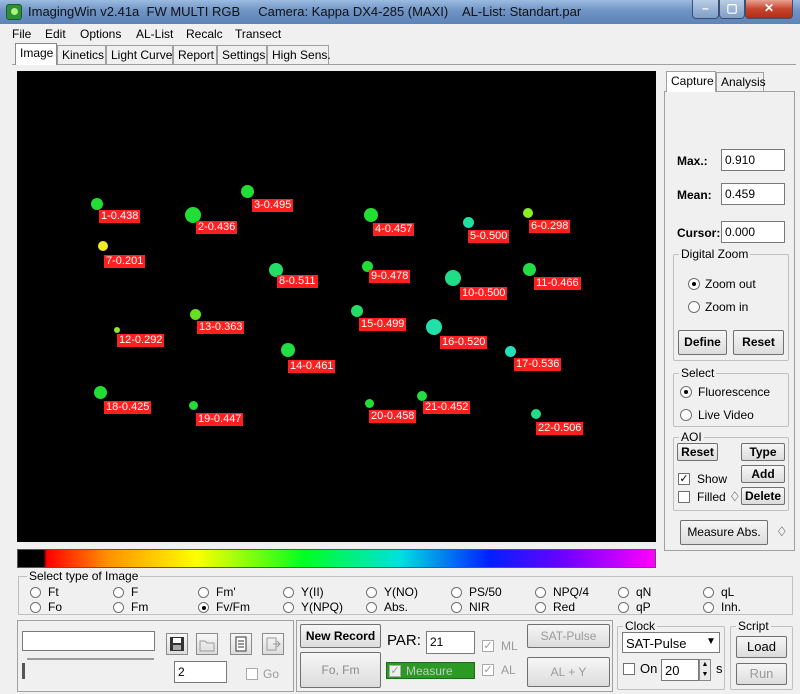  Describe the element at coordinates (401, 592) in the screenshot. I see `image-type-label: Y(NO)` at that location.